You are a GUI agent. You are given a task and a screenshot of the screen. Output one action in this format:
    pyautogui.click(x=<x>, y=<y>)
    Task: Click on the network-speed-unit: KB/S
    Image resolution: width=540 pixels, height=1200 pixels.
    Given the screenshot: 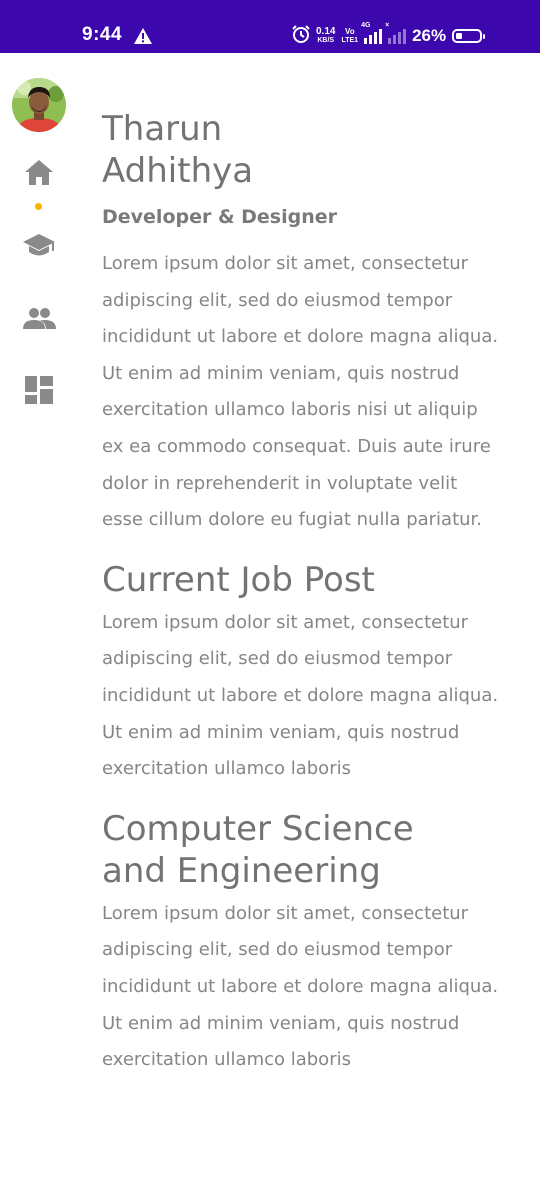 What is the action you would take?
    pyautogui.click(x=326, y=40)
    